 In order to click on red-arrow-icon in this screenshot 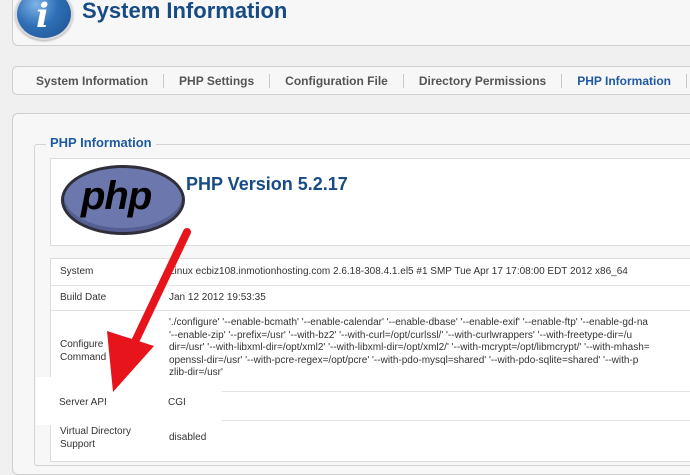, I will do `click(149, 310)`.